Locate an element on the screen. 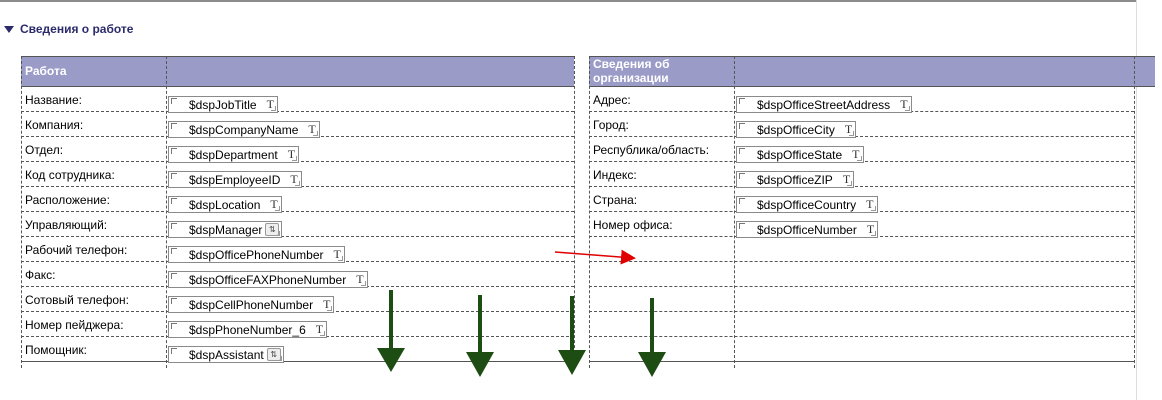 The height and width of the screenshot is (400, 1162). red-arrow is located at coordinates (595, 257).